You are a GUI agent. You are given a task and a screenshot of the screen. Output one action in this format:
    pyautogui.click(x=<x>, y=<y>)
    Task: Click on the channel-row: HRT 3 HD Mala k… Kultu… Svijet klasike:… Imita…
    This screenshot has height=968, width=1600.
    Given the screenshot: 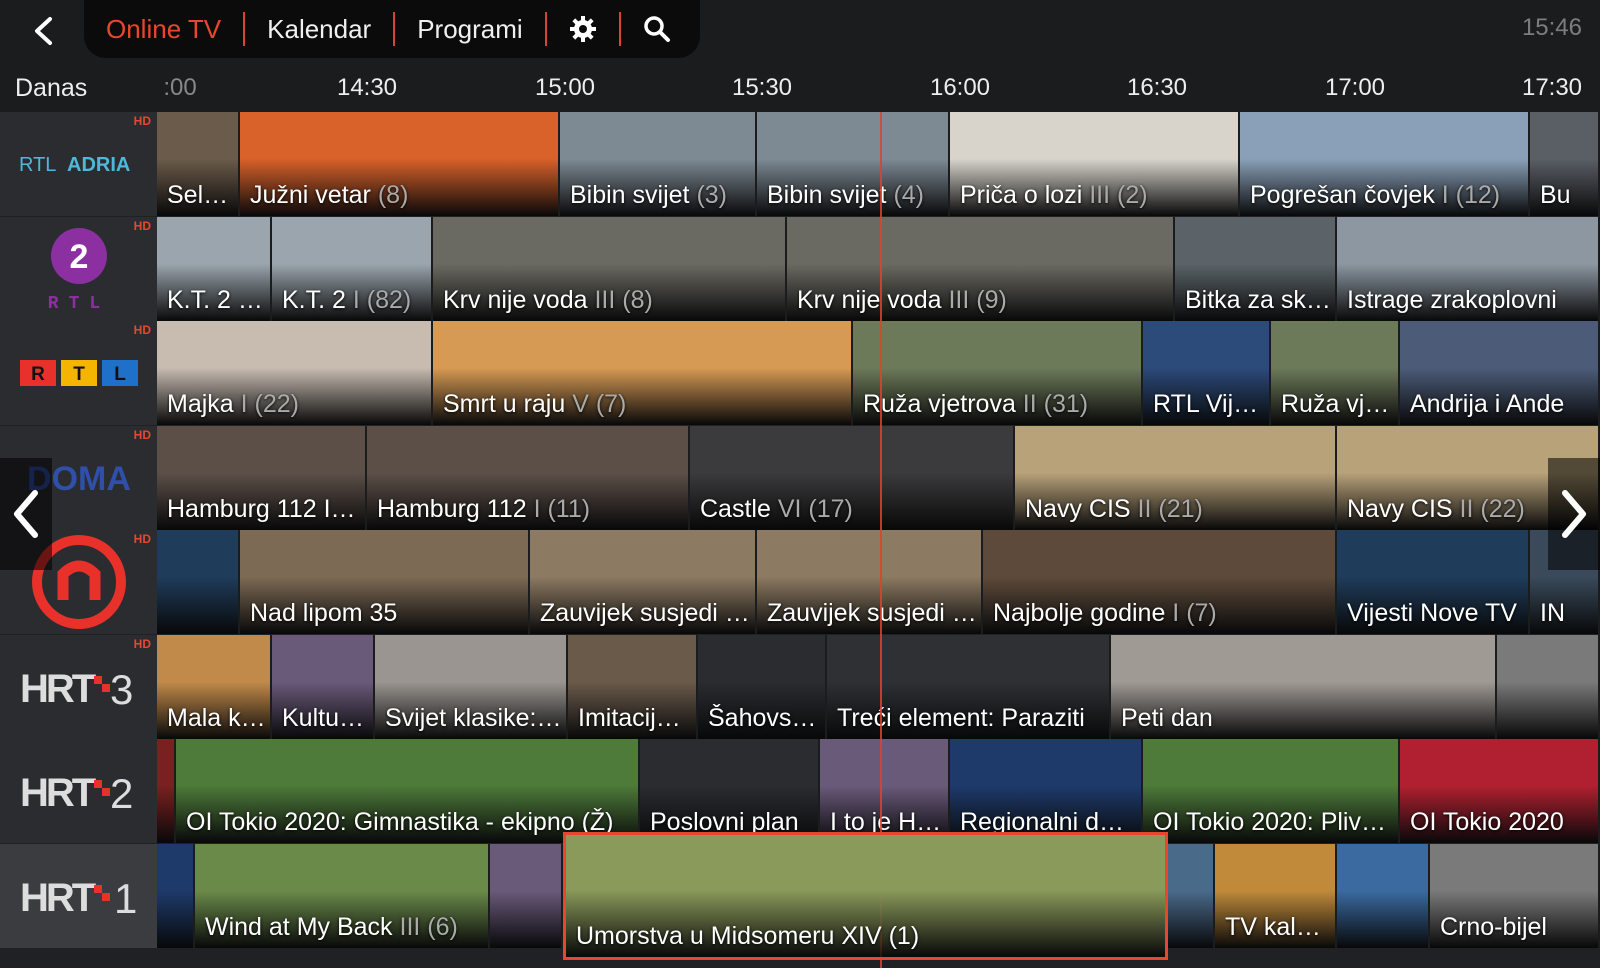 What is the action you would take?
    pyautogui.click(x=800, y=687)
    